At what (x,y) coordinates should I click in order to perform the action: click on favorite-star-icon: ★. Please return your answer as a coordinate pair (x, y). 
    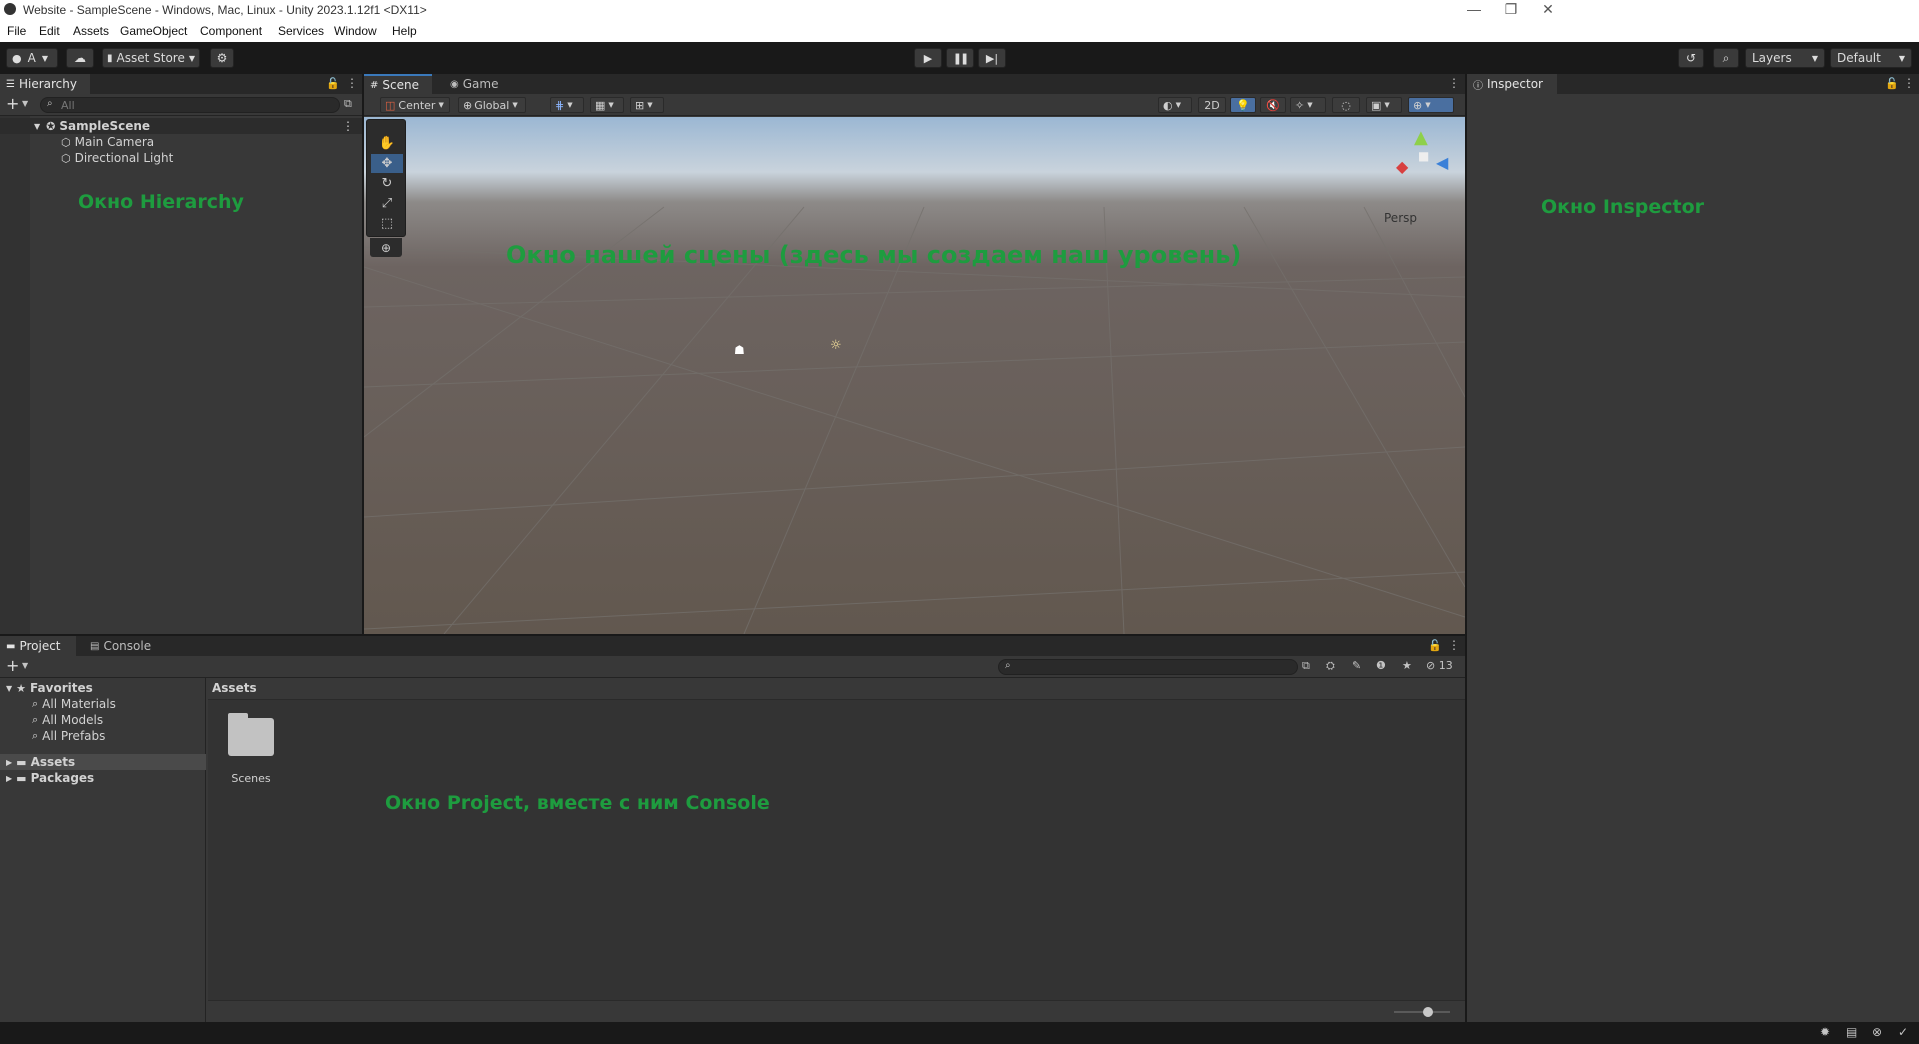
    Looking at the image, I should click on (1407, 665).